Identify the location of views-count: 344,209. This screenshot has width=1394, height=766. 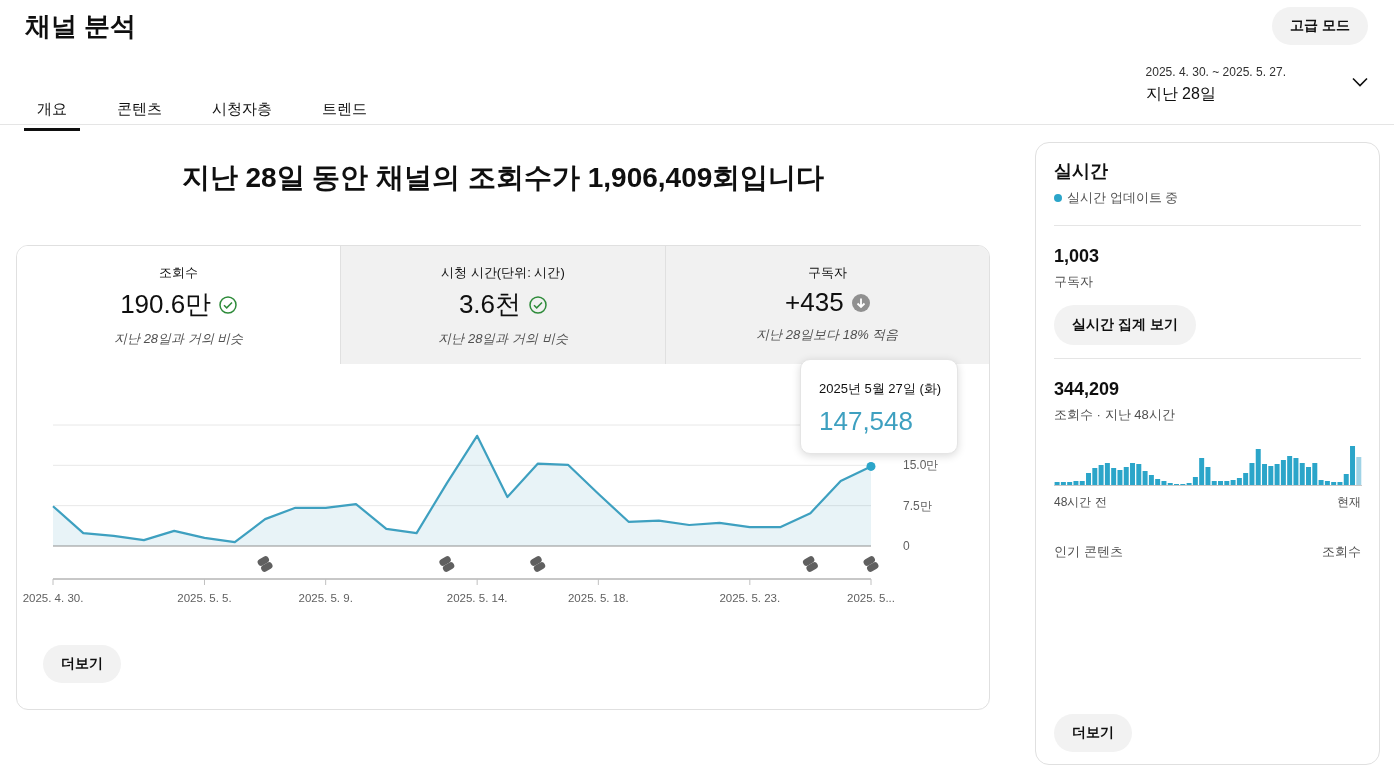
(1087, 389).